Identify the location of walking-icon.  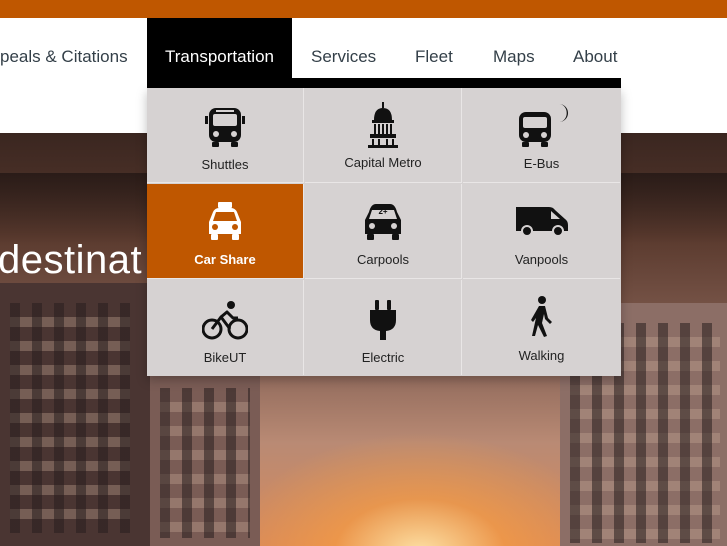
(541, 316).